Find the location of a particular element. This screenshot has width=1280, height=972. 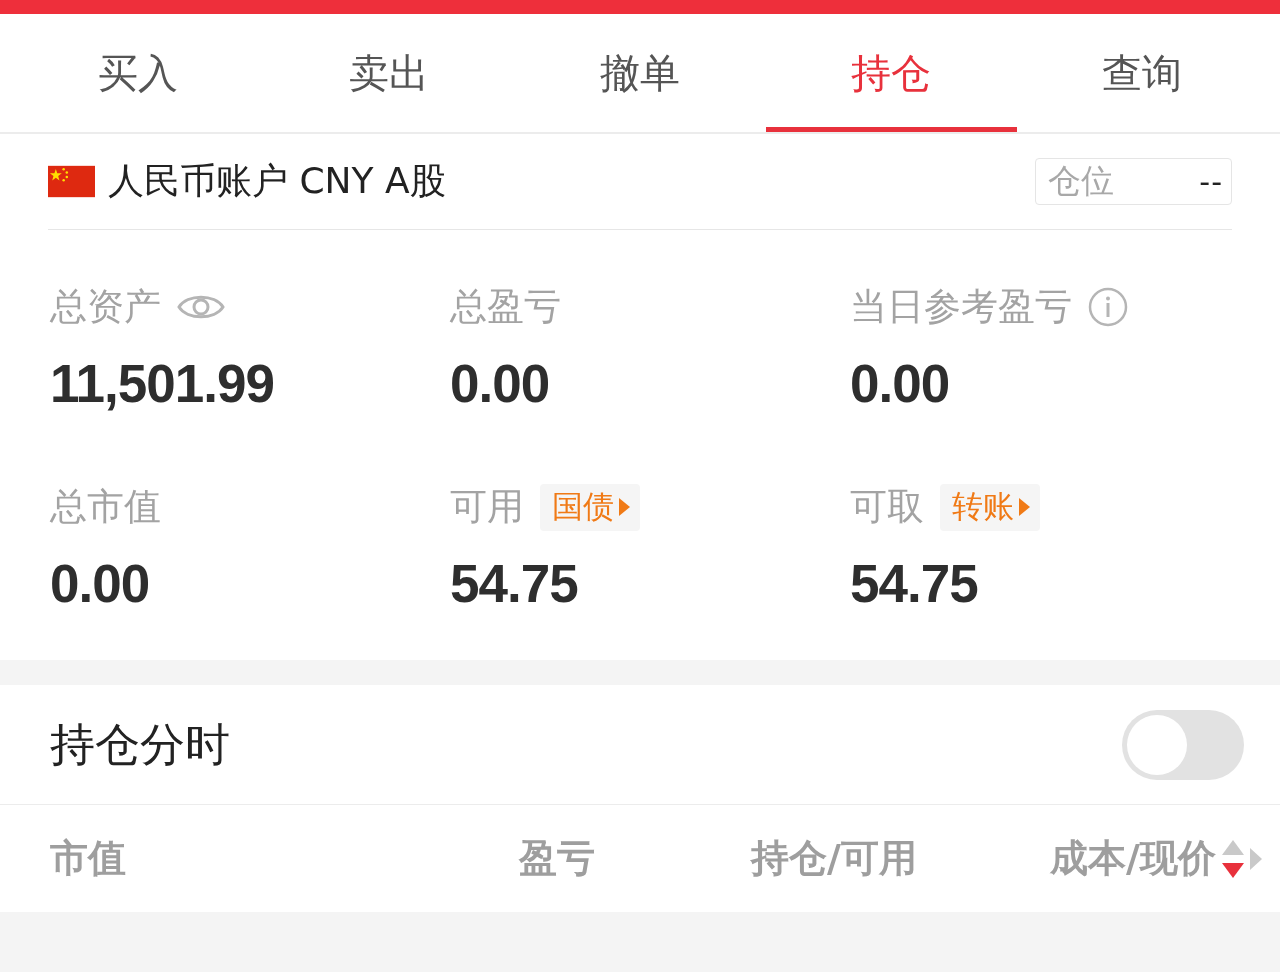

flag-icon is located at coordinates (71, 181).